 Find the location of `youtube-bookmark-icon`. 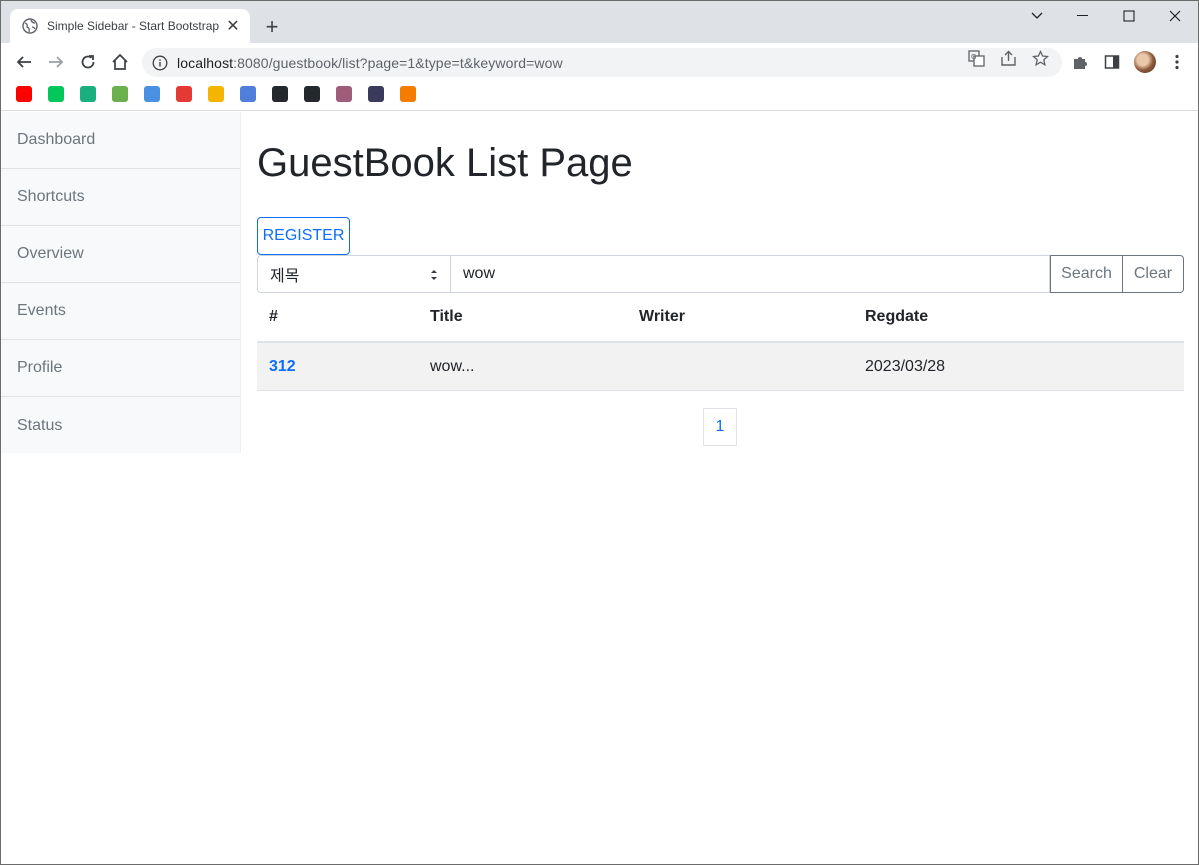

youtube-bookmark-icon is located at coordinates (24, 94).